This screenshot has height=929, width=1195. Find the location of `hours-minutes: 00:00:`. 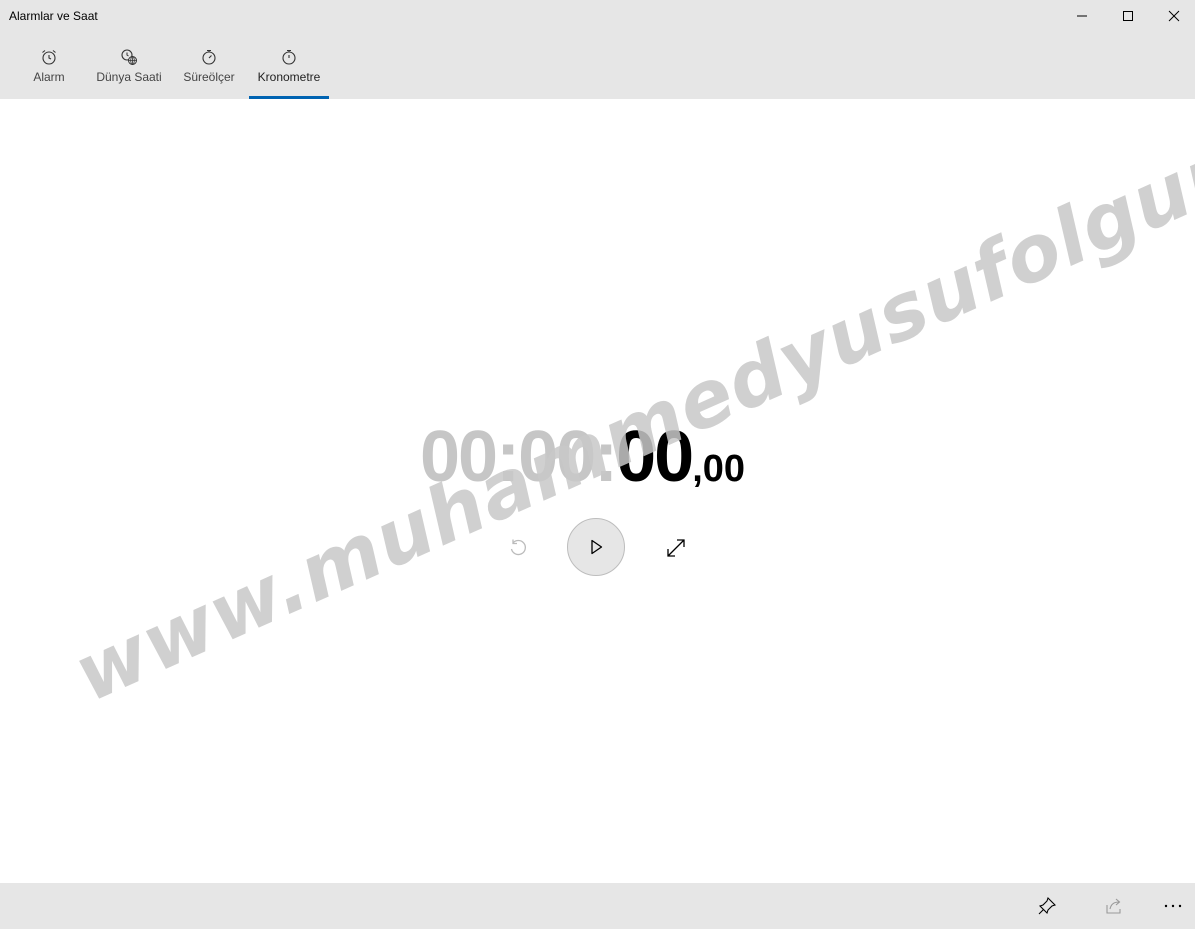

hours-minutes: 00:00: is located at coordinates (519, 457).